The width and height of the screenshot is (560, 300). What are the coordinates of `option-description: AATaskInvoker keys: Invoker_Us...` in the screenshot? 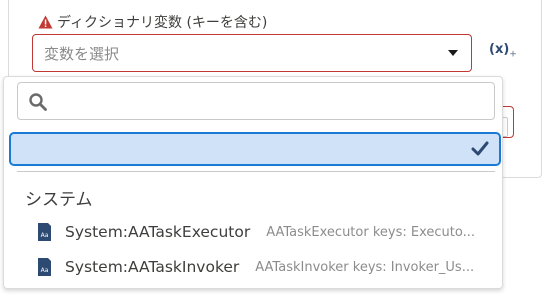 It's located at (365, 267).